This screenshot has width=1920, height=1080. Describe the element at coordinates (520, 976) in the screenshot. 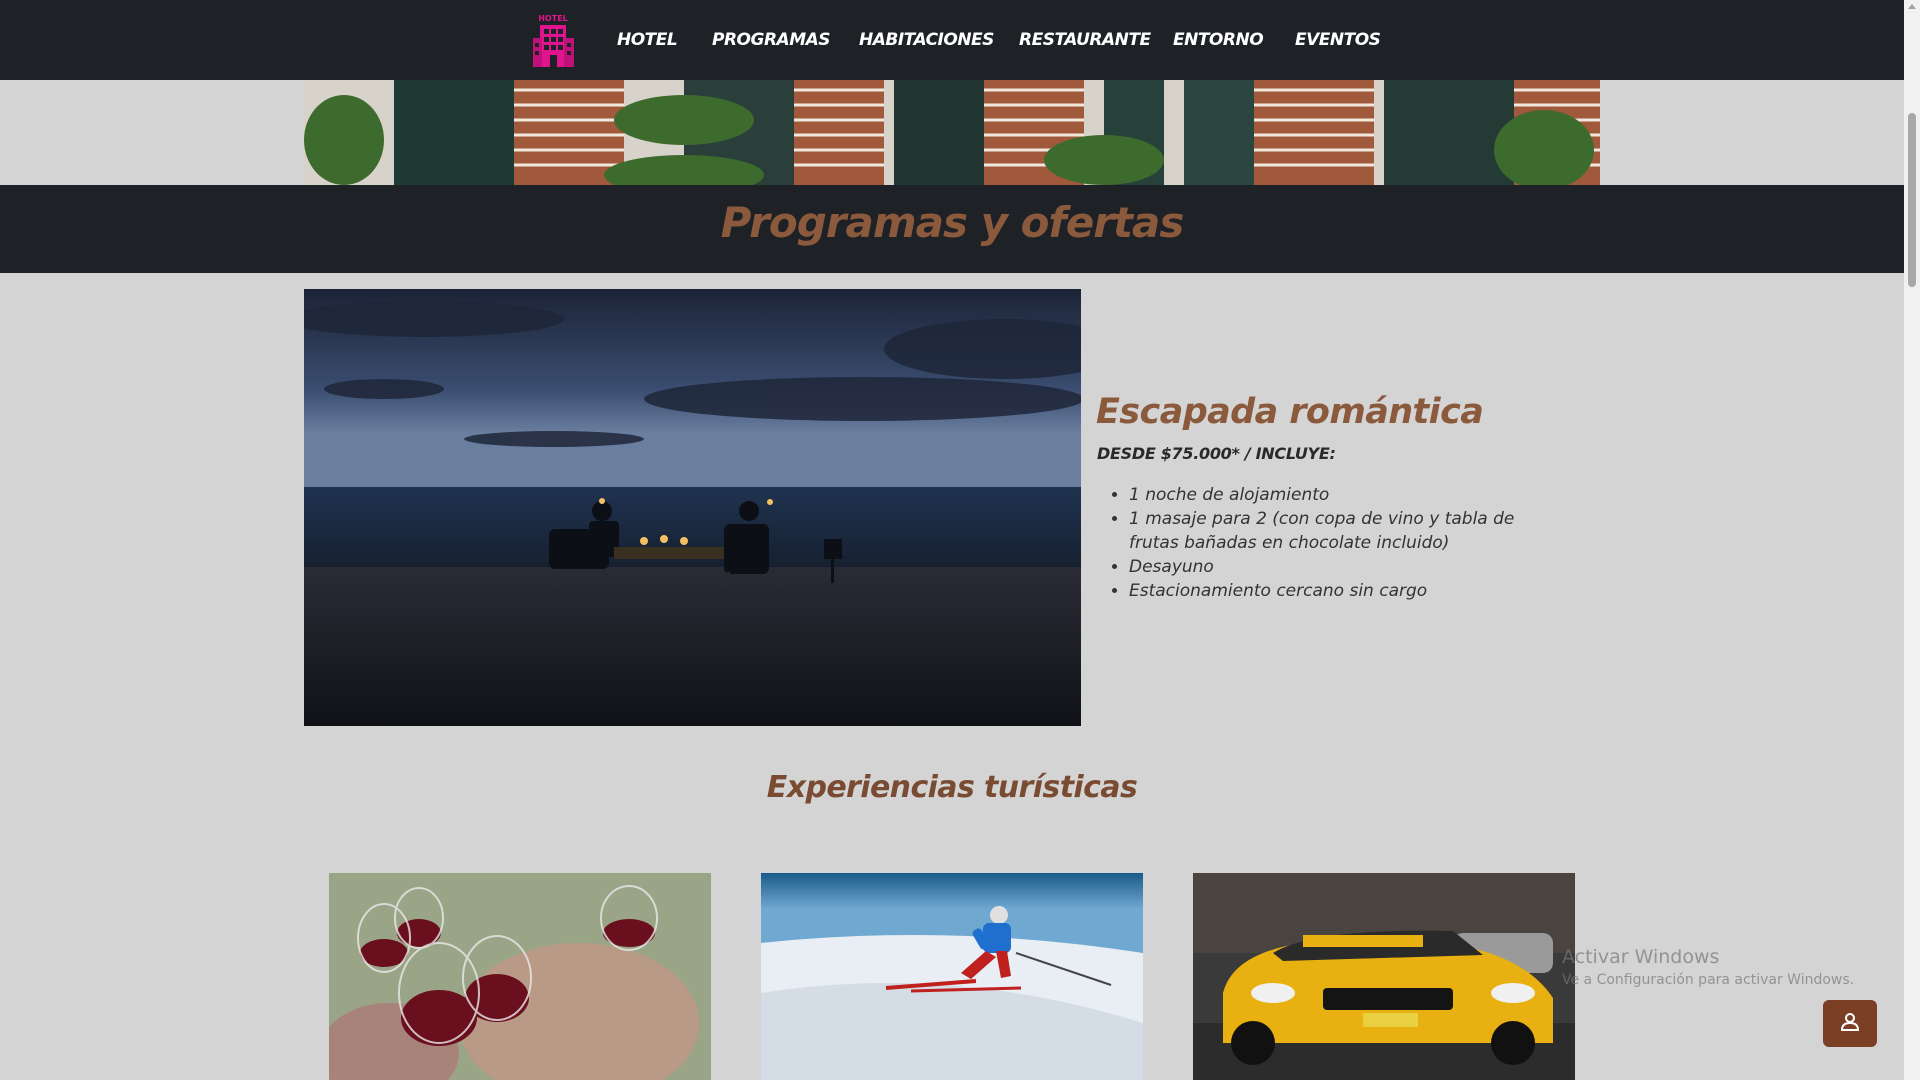

I see `experience-card-wine` at that location.